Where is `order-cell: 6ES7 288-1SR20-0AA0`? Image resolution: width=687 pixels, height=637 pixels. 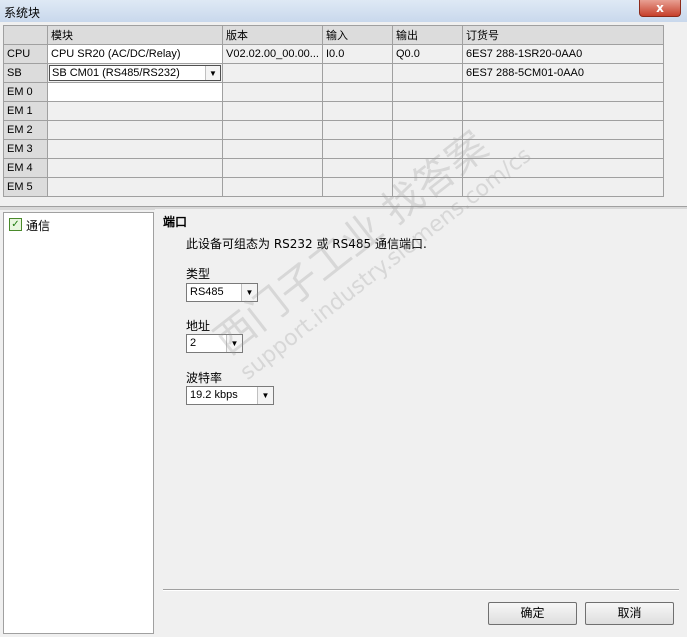 order-cell: 6ES7 288-1SR20-0AA0 is located at coordinates (563, 54).